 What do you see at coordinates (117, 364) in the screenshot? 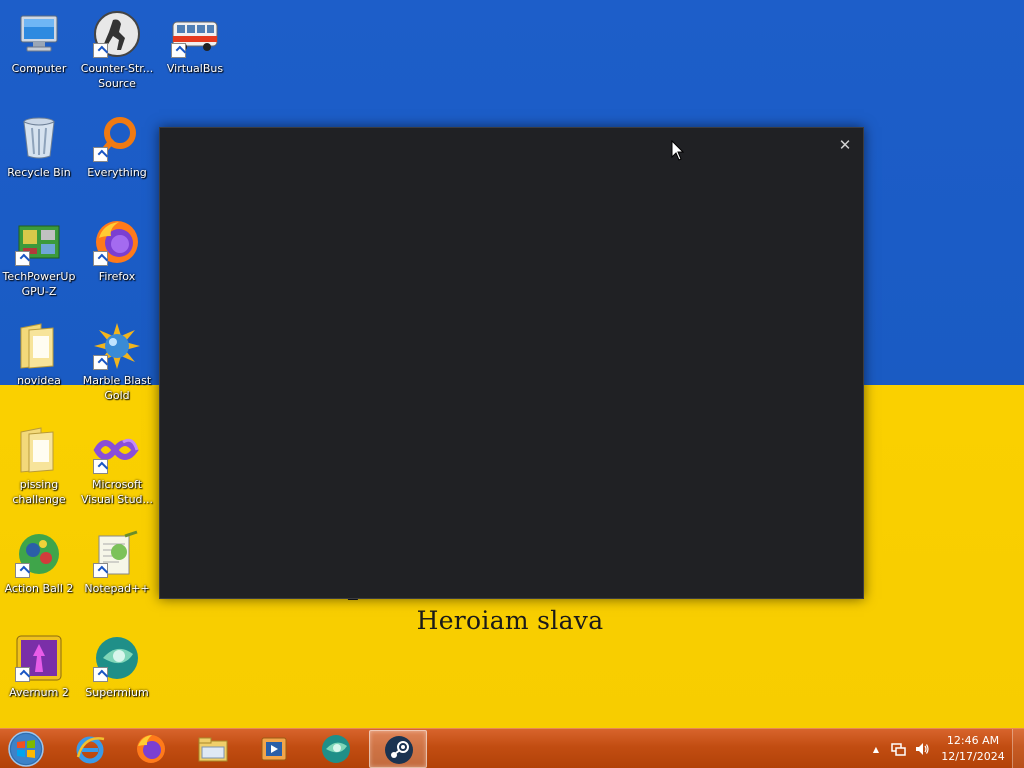
I see `desktop-icon-marble-blast-gold: Marble Blast Gold` at bounding box center [117, 364].